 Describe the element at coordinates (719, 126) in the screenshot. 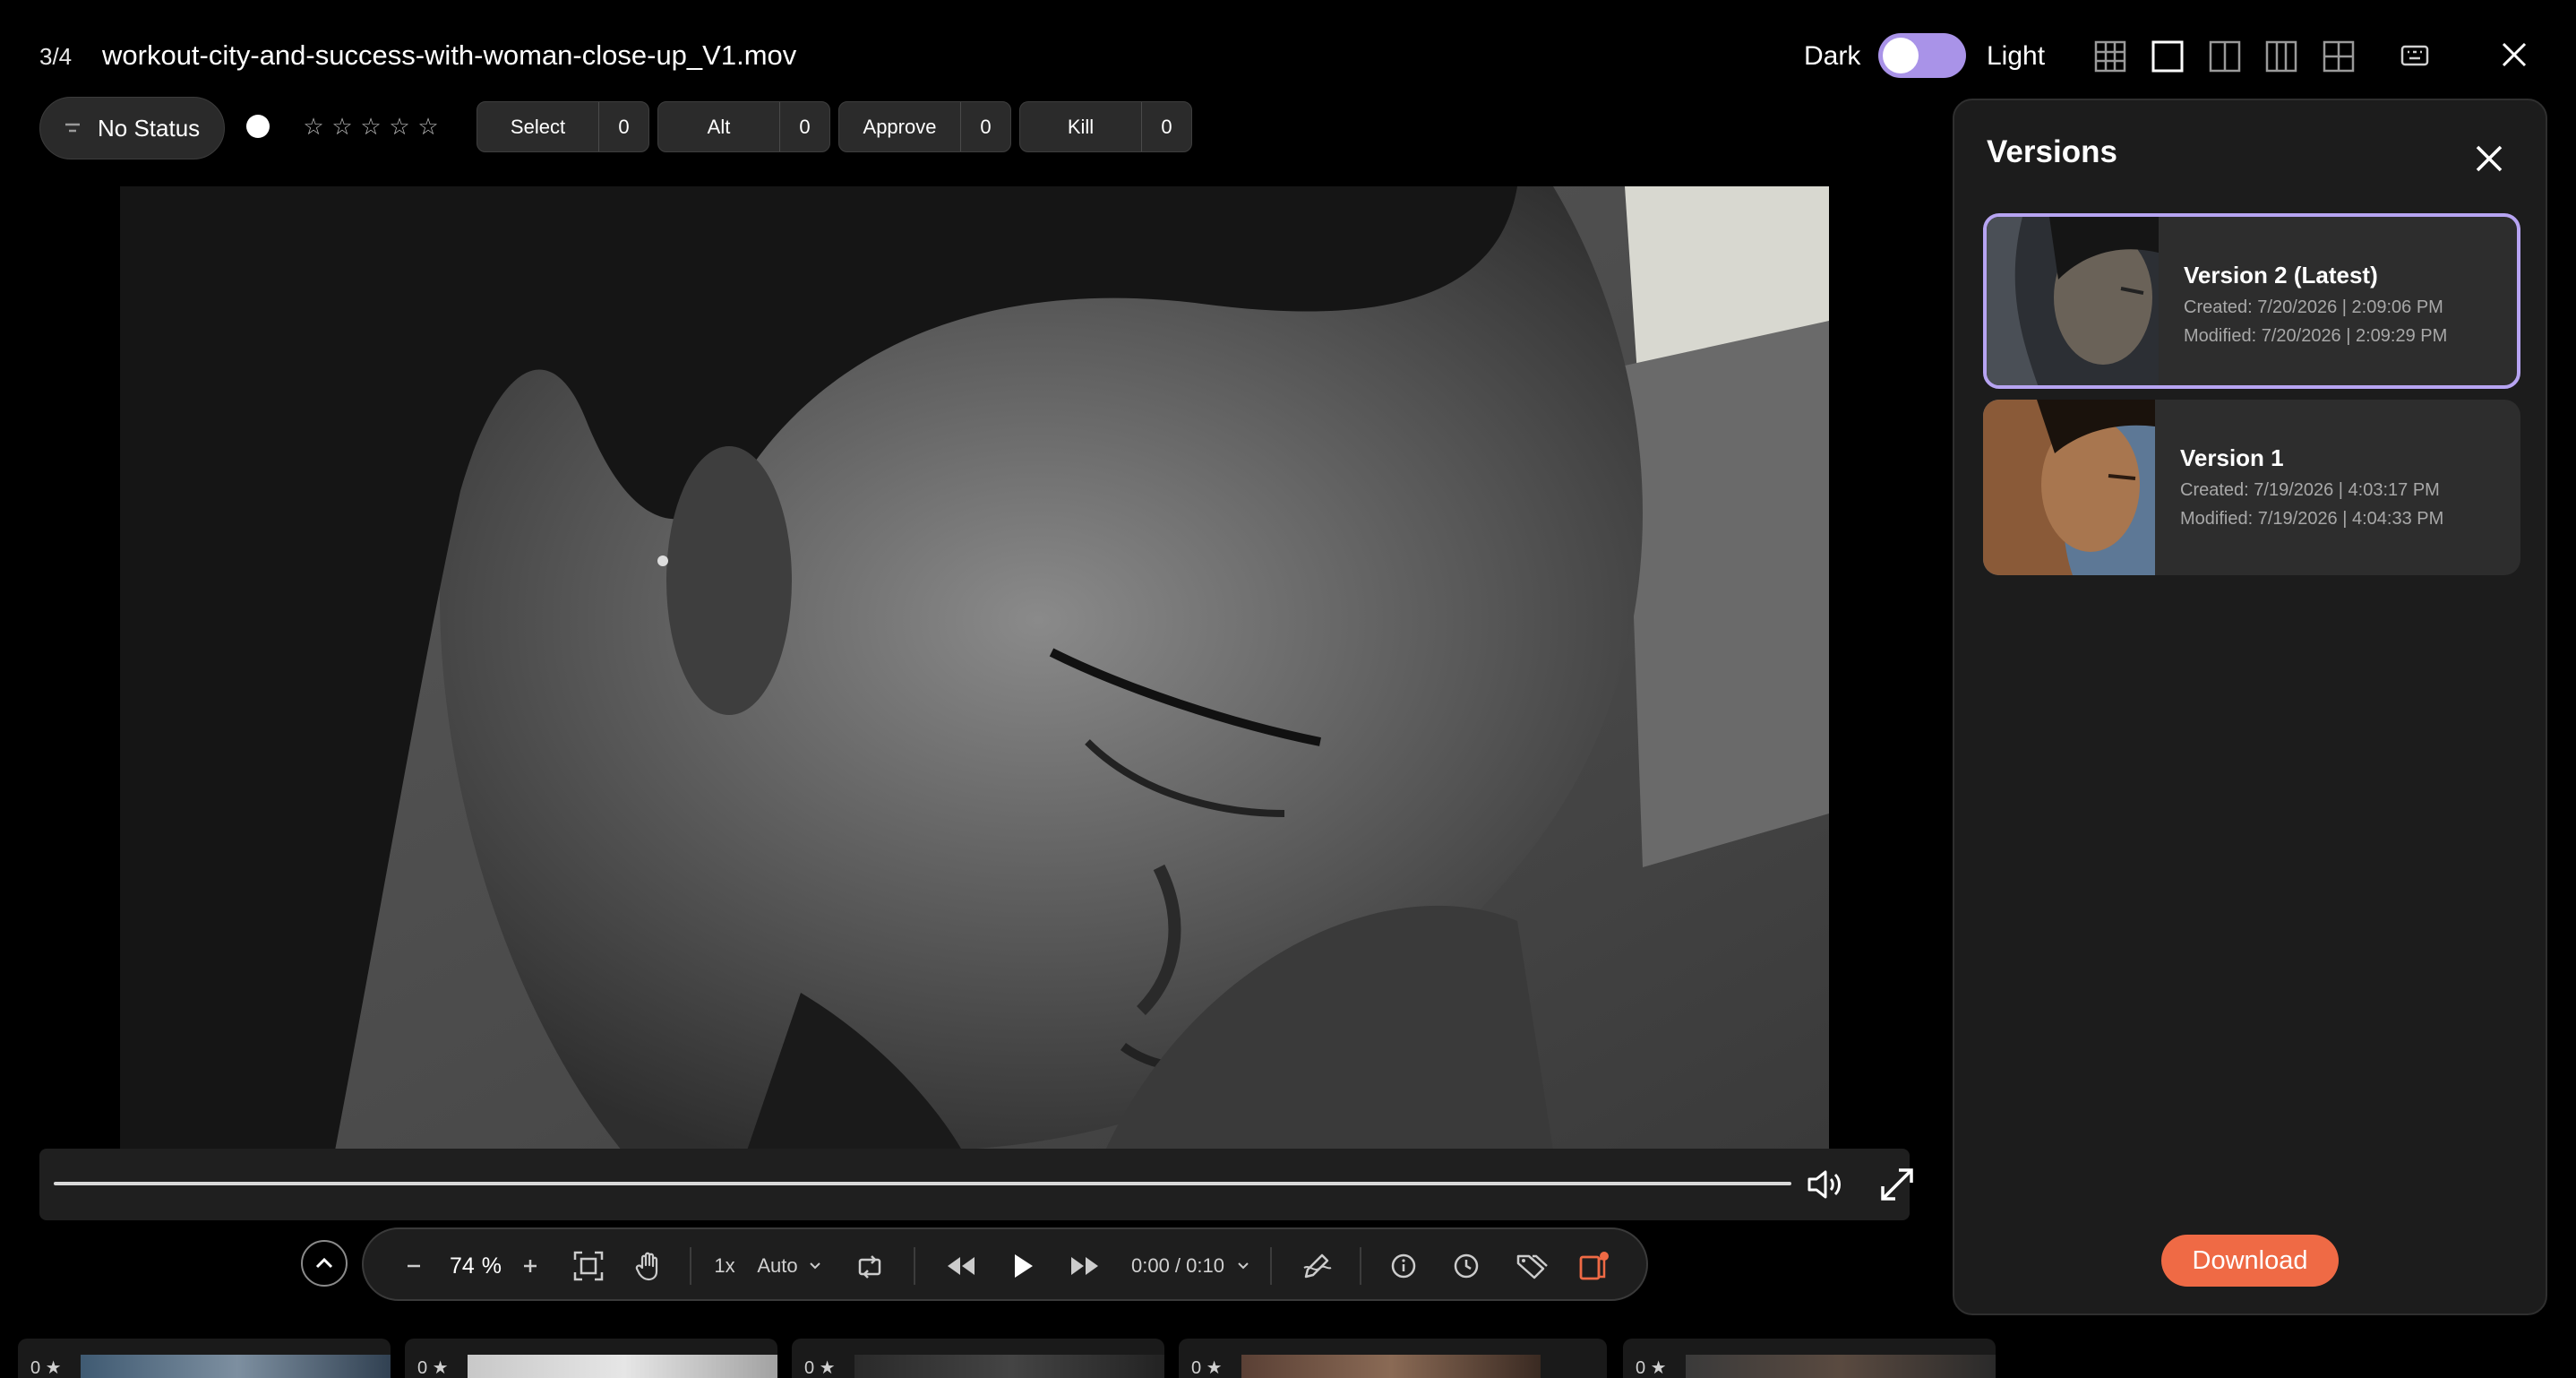

I see `tag-label: Alt` at that location.